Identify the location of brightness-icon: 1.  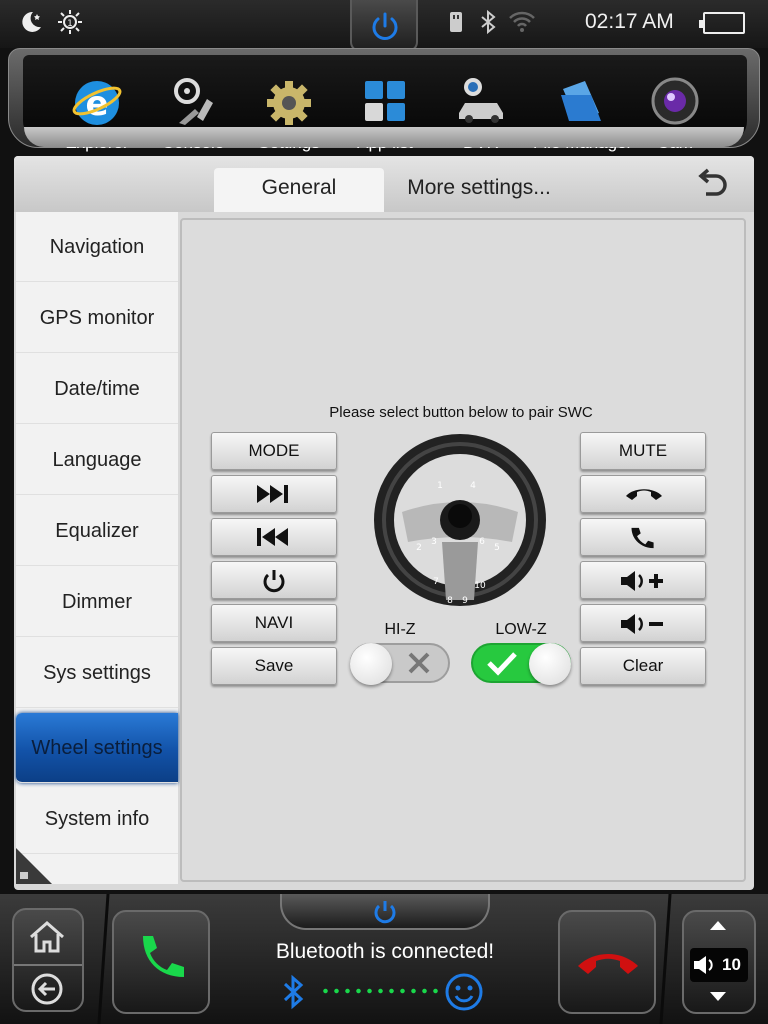
(70, 22).